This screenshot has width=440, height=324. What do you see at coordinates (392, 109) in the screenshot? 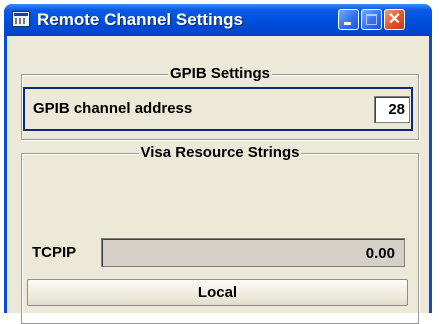
I see `gpib-channel-address-input: 28` at bounding box center [392, 109].